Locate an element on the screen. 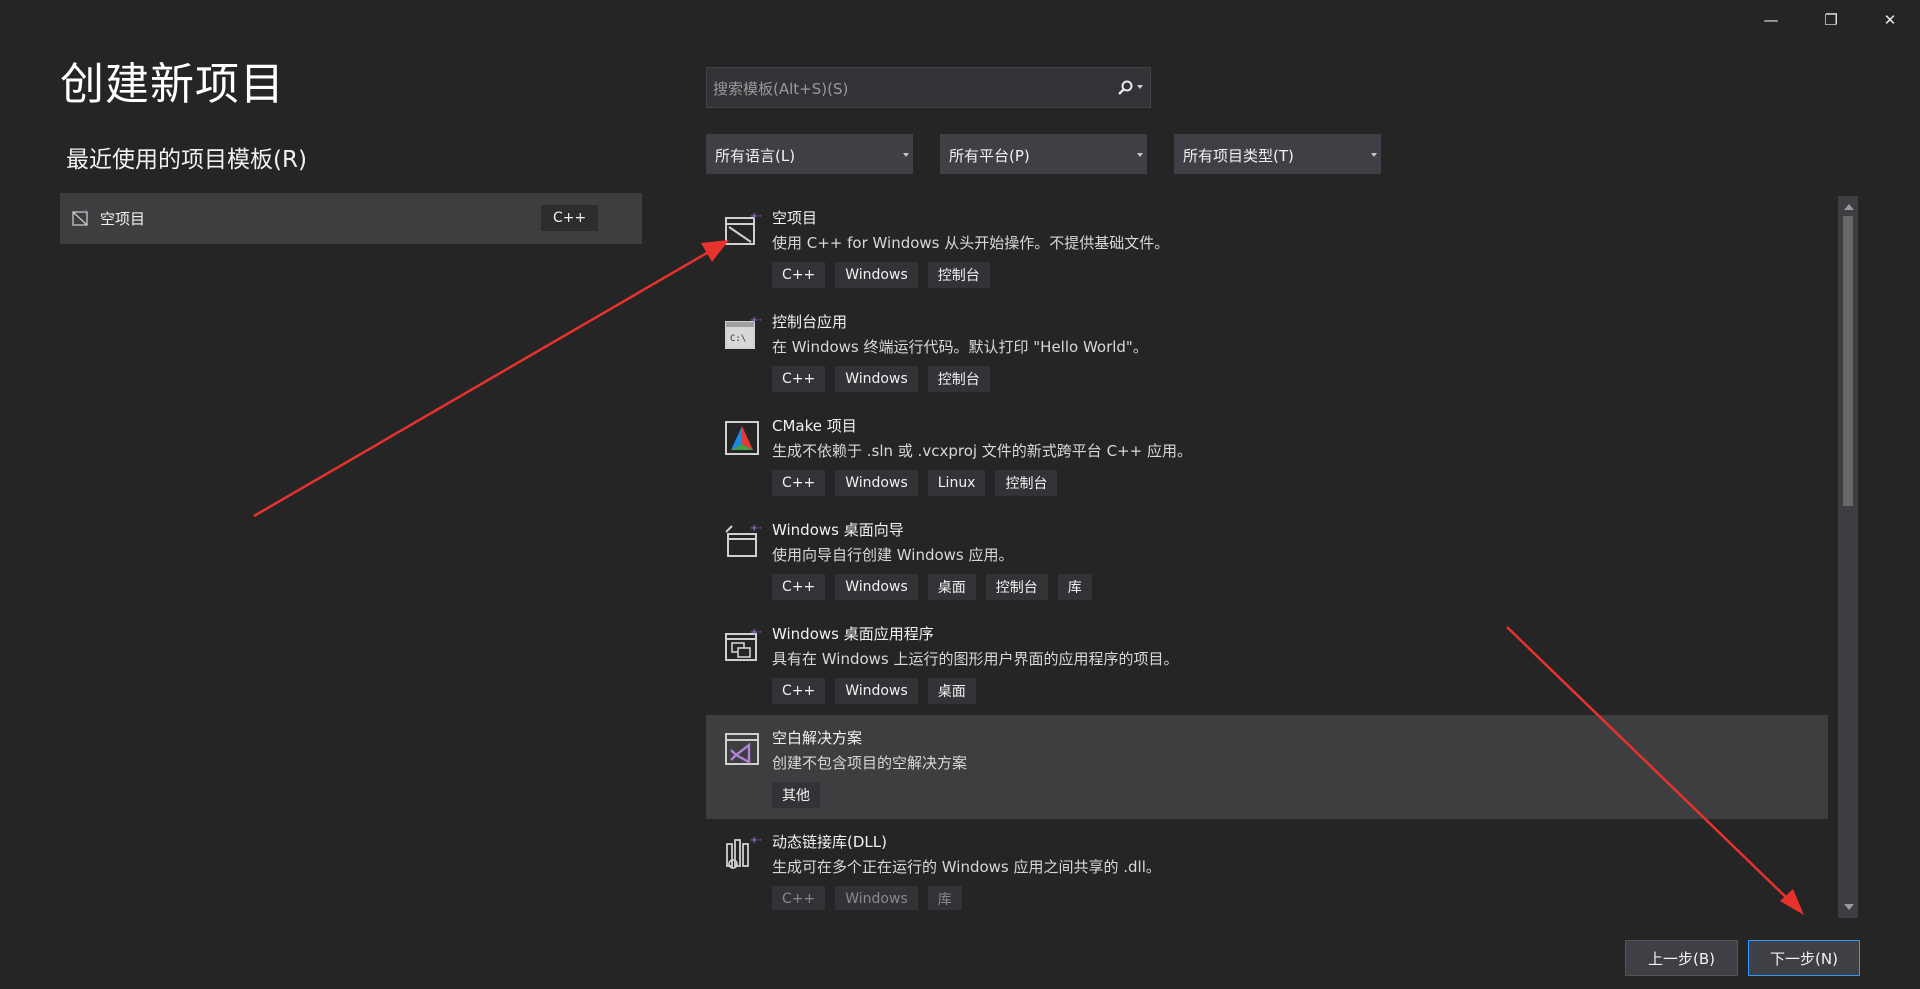  template-tags: C++ Windows 桌面 is located at coordinates (874, 691).